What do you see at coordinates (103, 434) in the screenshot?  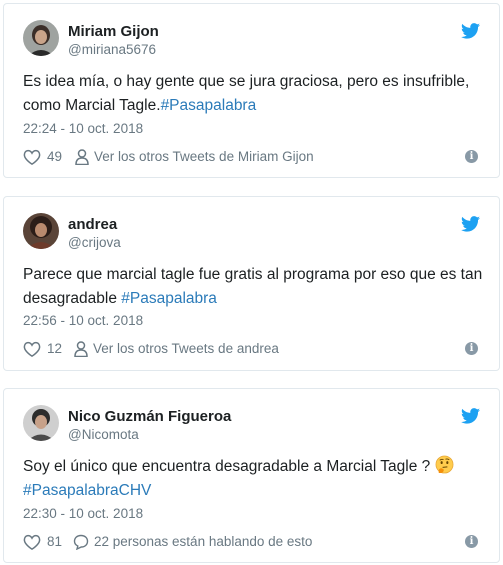 I see `author-handle: @Nicomota` at bounding box center [103, 434].